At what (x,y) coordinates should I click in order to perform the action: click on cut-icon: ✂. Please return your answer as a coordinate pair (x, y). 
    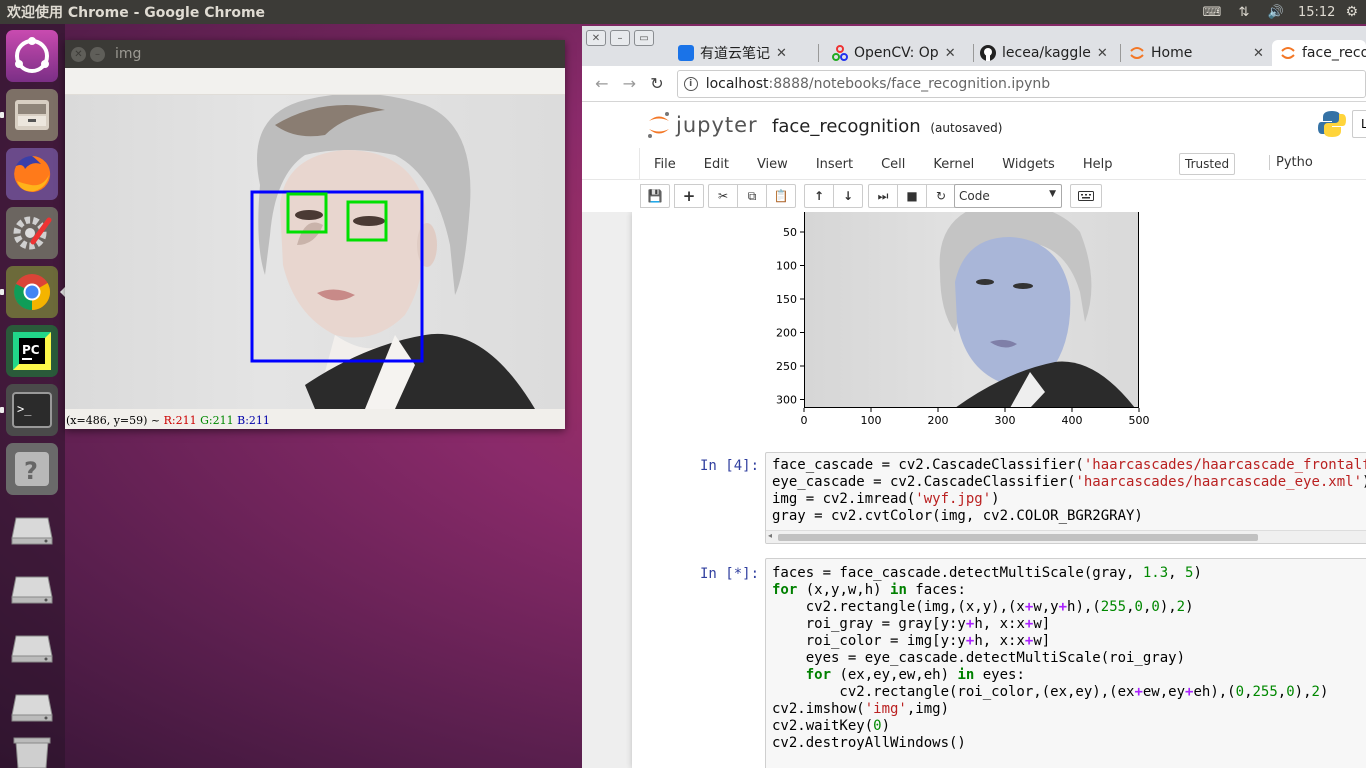
    Looking at the image, I should click on (723, 196).